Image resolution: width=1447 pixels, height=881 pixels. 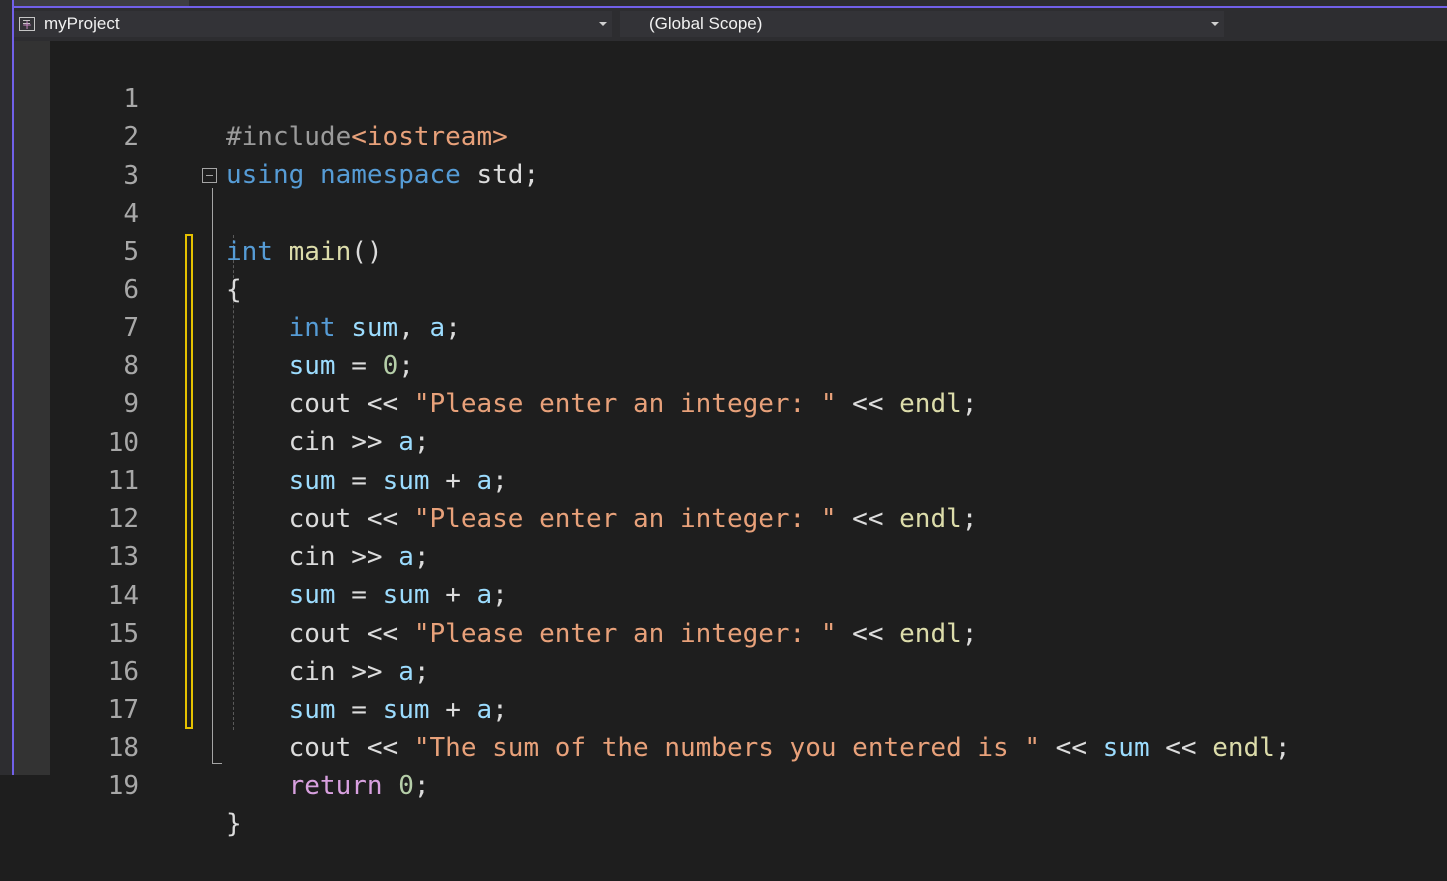 I want to click on code-line: 13 sum = sum + a;, so click(x=748, y=555).